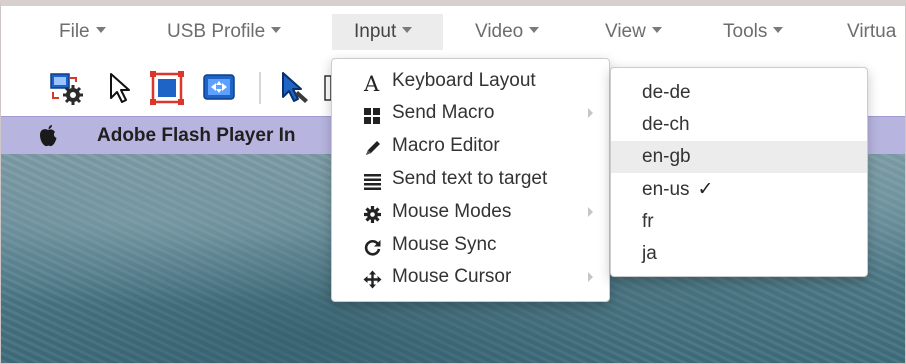 The width and height of the screenshot is (906, 364). I want to click on menu-item-macro-editor: Macro Editor, so click(470, 146).